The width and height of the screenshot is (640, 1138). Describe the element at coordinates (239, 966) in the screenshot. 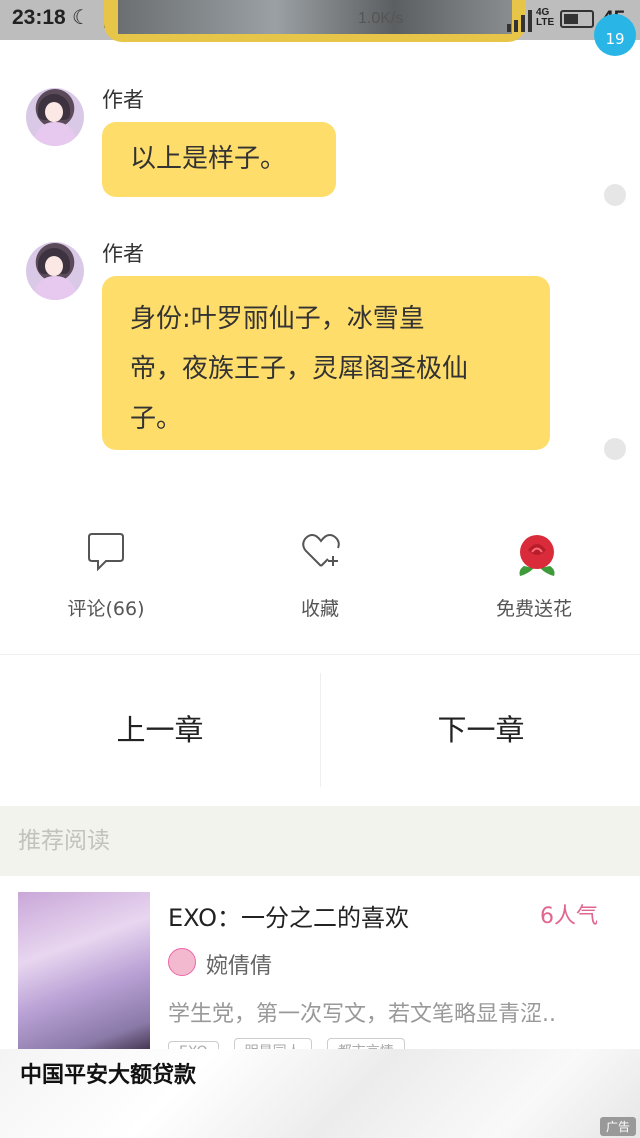

I see `author-name: 婉倩倩` at that location.